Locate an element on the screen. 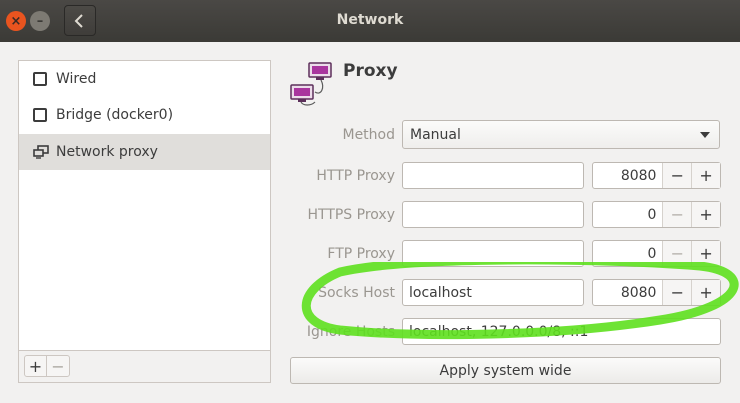 This screenshot has height=403, width=740. https-port-increment-button: + is located at coordinates (705, 214).